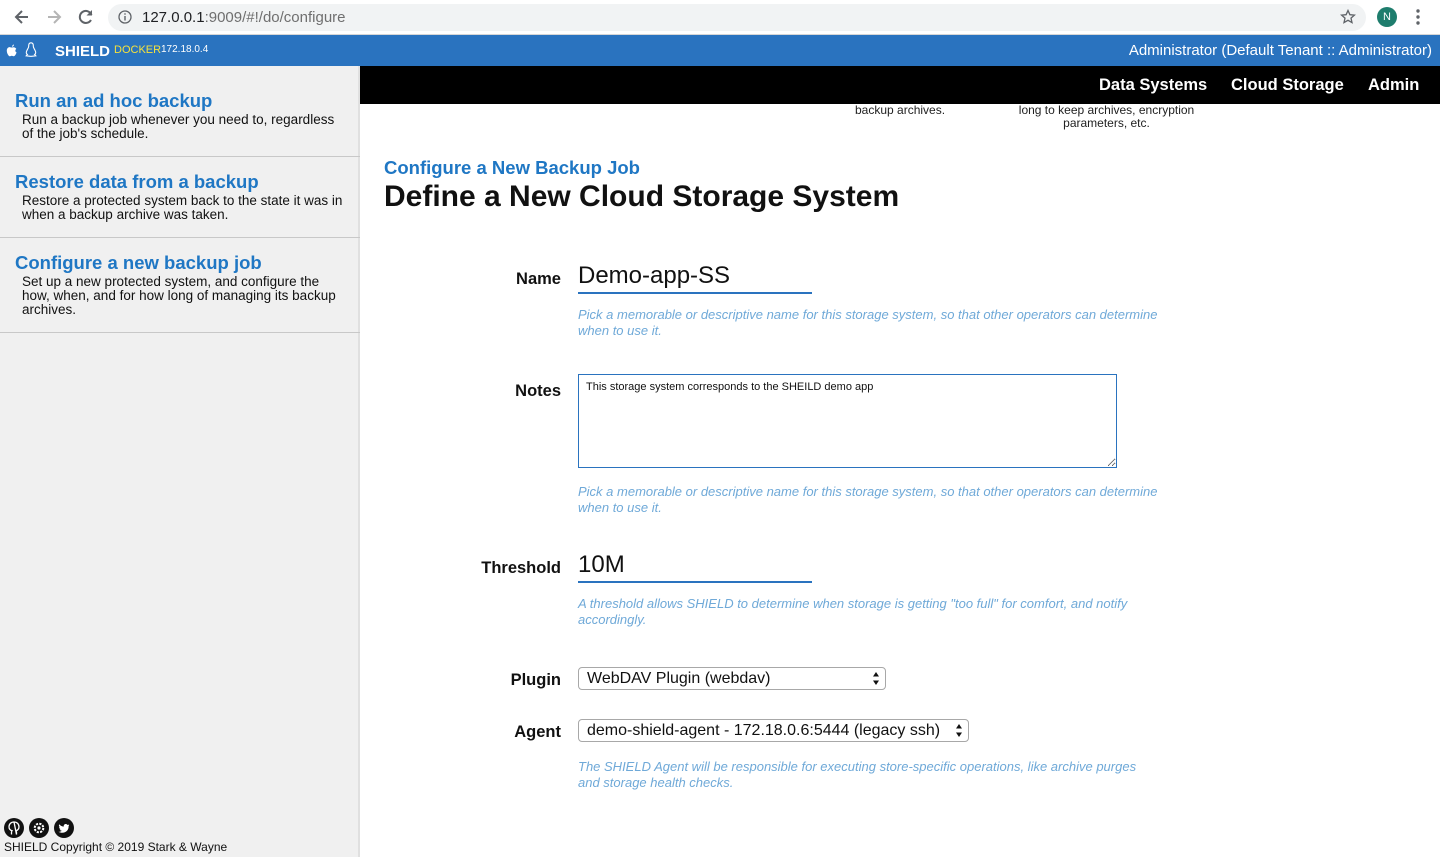 This screenshot has height=857, width=1440. I want to click on bookmark-star-icon, so click(1348, 17).